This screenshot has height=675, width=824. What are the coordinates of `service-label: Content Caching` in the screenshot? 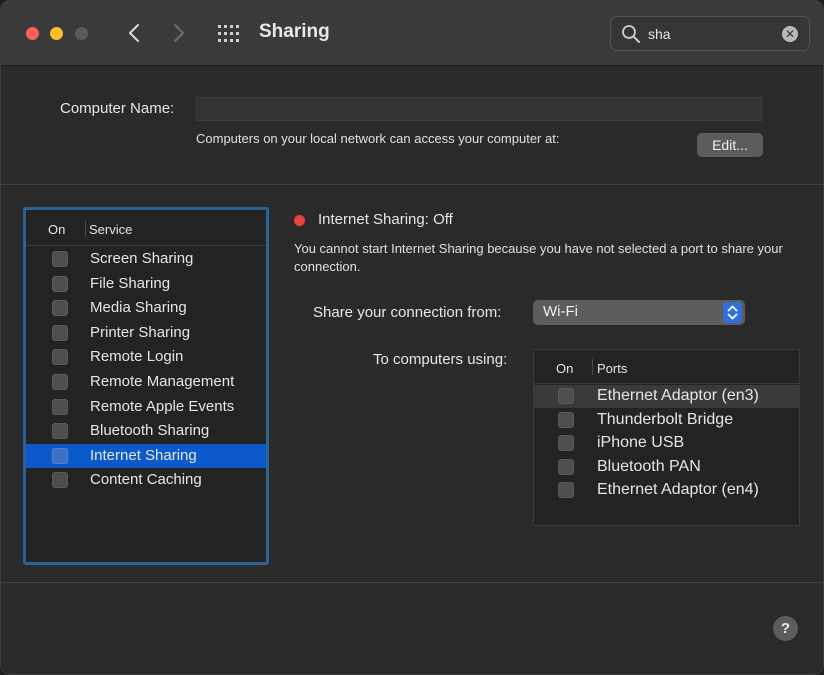 It's located at (146, 480).